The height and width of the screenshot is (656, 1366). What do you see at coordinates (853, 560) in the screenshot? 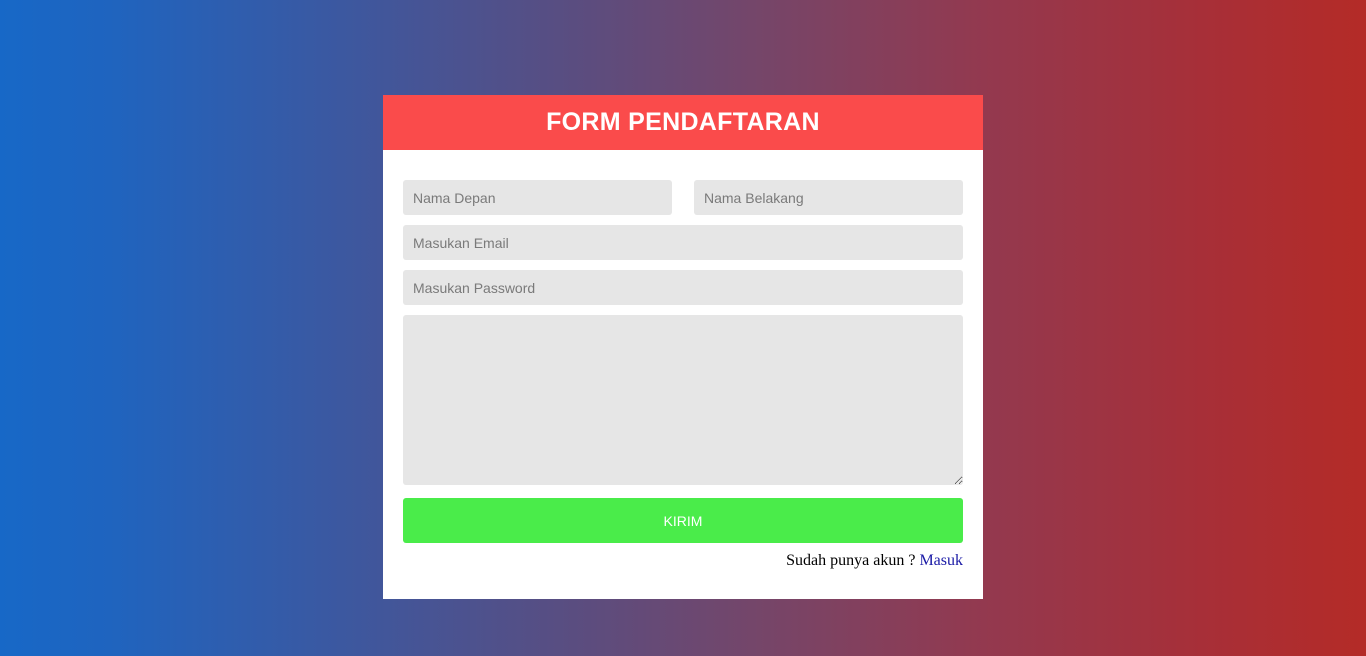
I see `login-prompt-text: Sudah punya akun ?` at bounding box center [853, 560].